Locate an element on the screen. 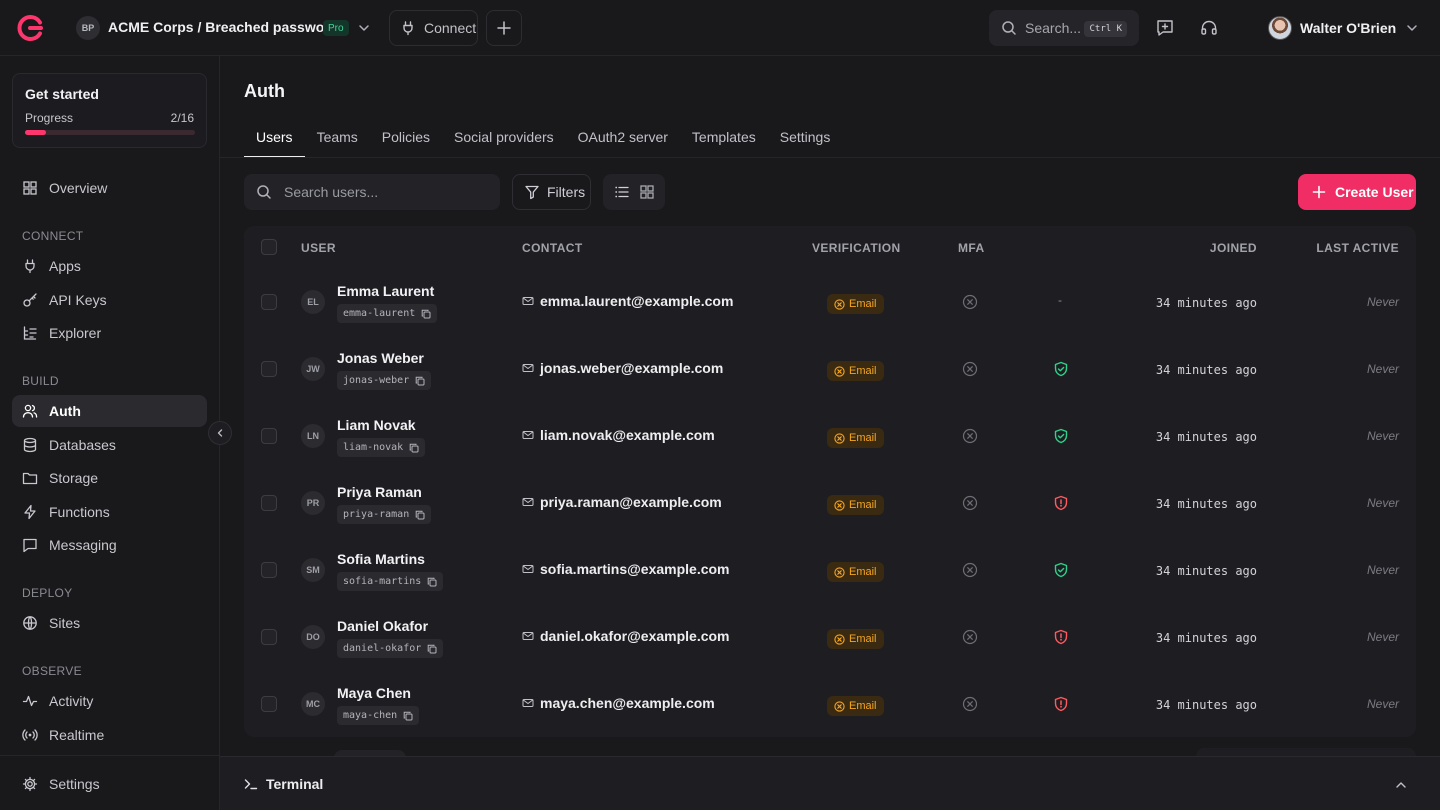 The image size is (1440, 810). user-name: Liam Novak is located at coordinates (376, 425).